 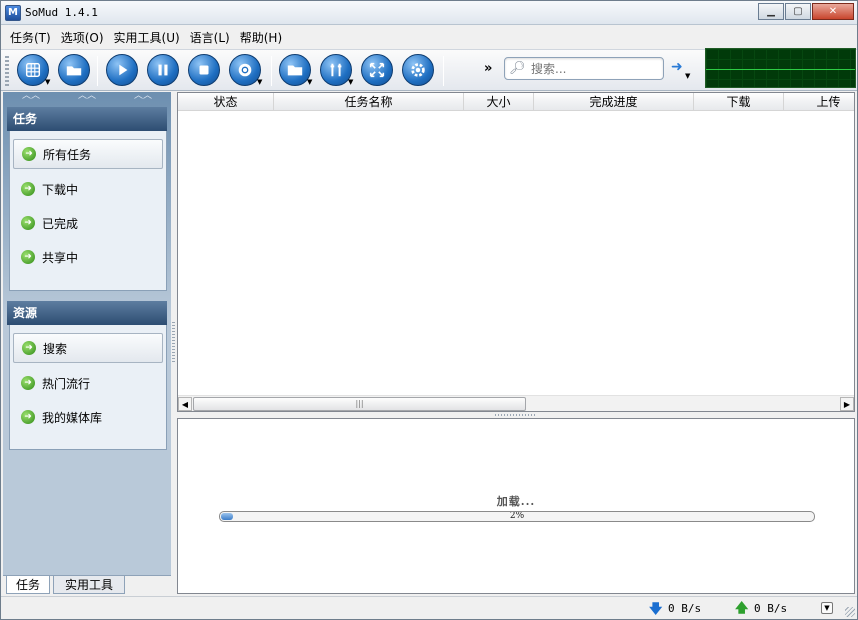 I want to click on sidebar-item-label: 热门流行, so click(x=66, y=383).